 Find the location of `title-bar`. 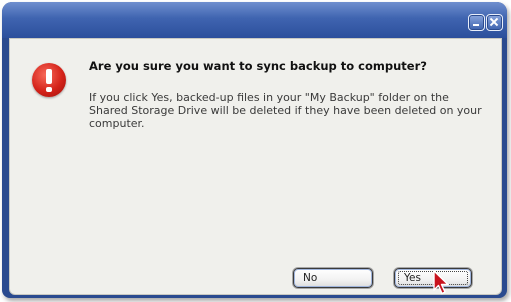

title-bar is located at coordinates (254, 20).